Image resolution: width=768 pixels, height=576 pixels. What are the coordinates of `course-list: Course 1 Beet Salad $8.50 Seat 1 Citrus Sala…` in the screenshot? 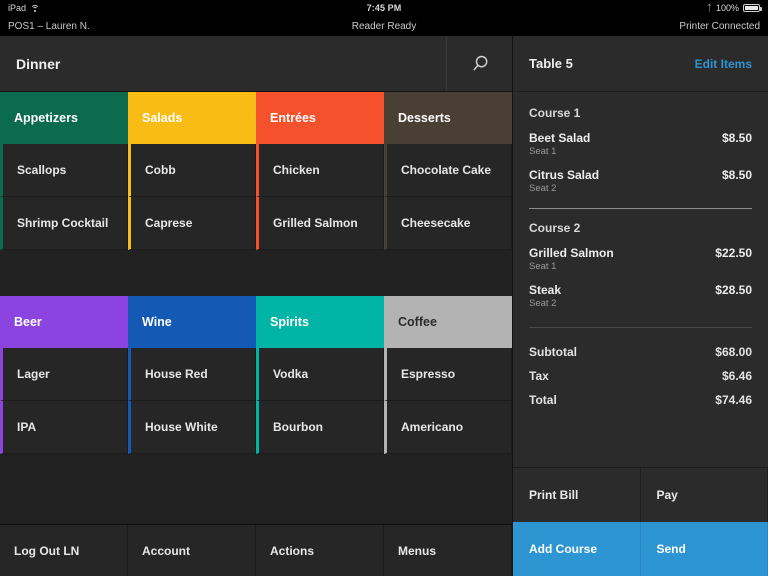 It's located at (640, 203).